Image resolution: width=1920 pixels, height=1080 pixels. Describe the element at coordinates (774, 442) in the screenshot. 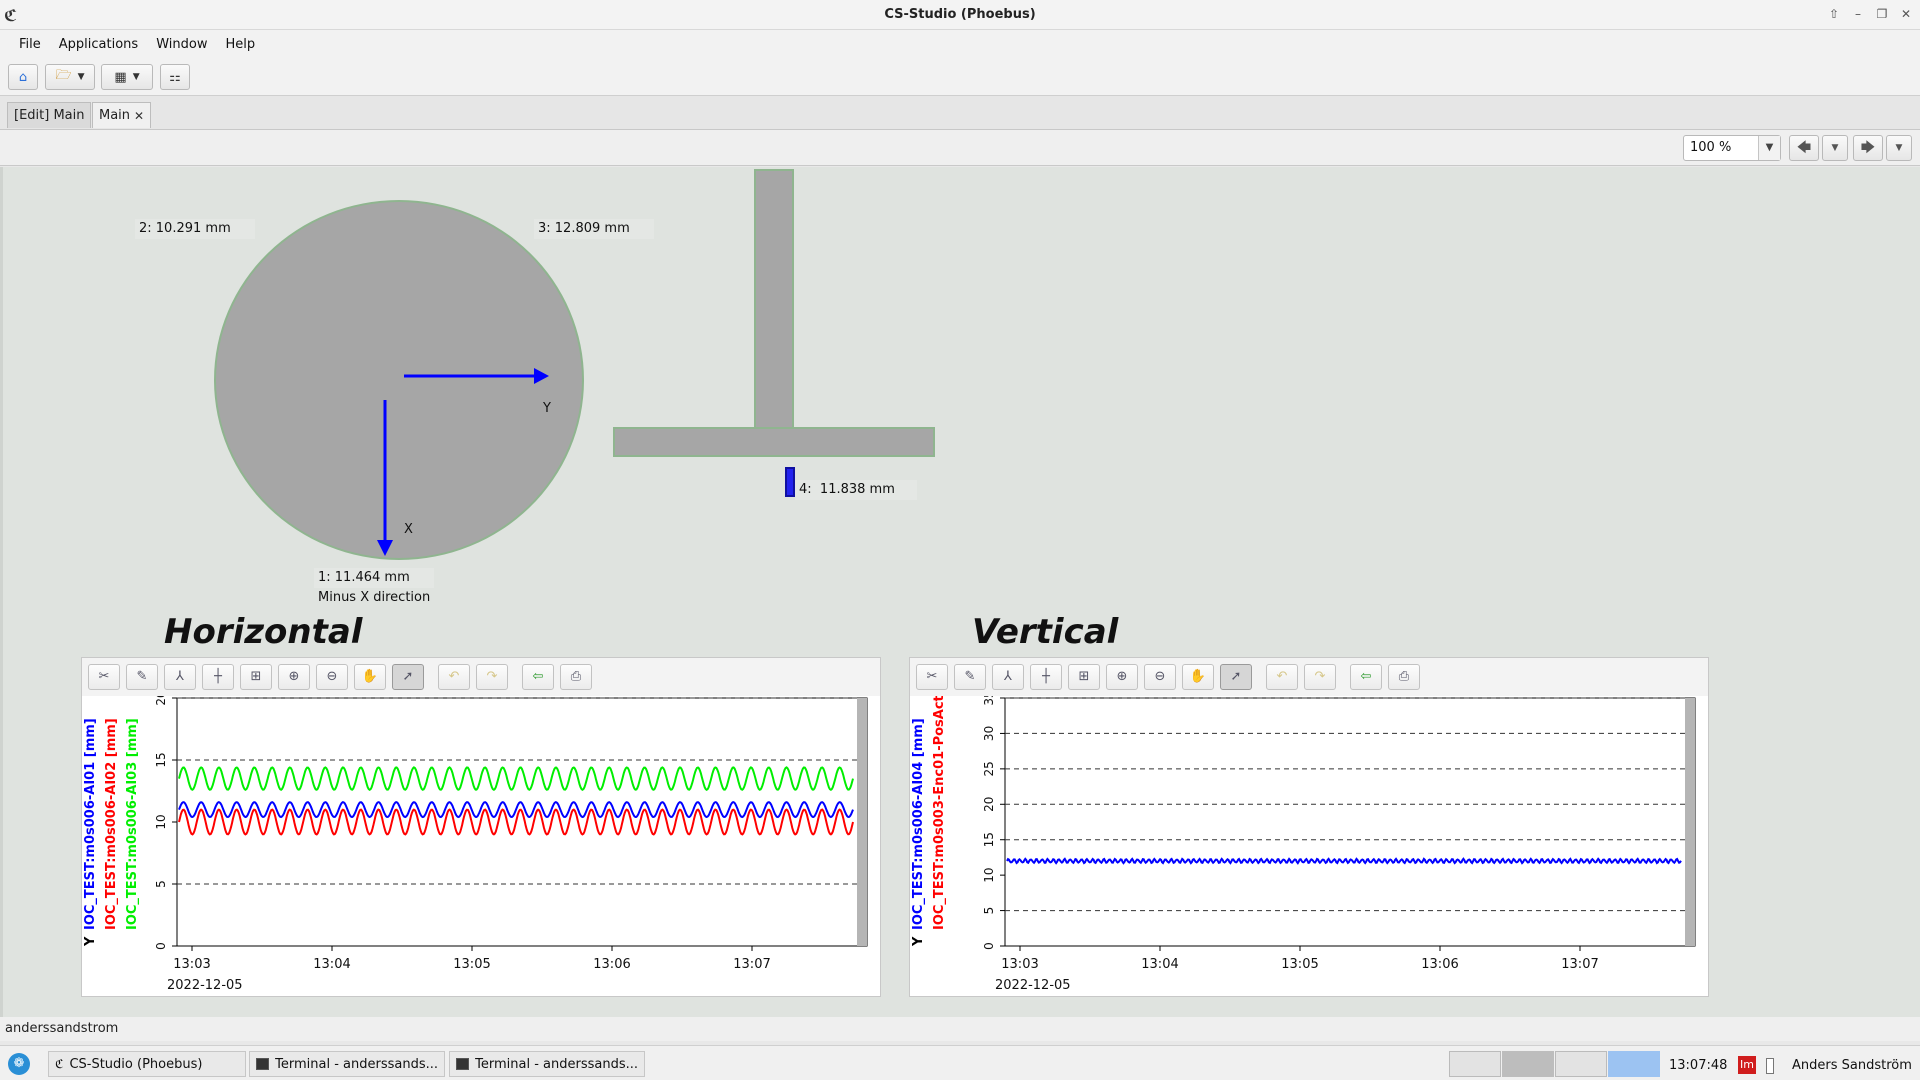

I see `t-beam-horizontal` at that location.